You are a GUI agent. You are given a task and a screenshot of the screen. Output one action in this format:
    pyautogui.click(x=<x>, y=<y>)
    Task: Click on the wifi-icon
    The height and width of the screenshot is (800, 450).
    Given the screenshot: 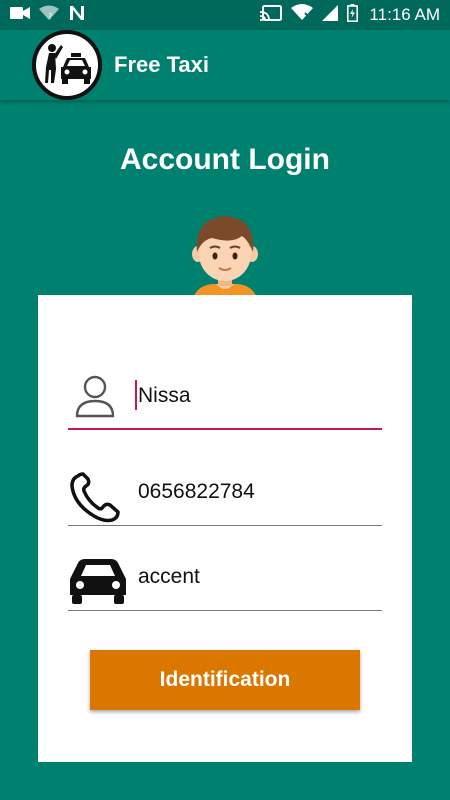 What is the action you would take?
    pyautogui.click(x=302, y=15)
    